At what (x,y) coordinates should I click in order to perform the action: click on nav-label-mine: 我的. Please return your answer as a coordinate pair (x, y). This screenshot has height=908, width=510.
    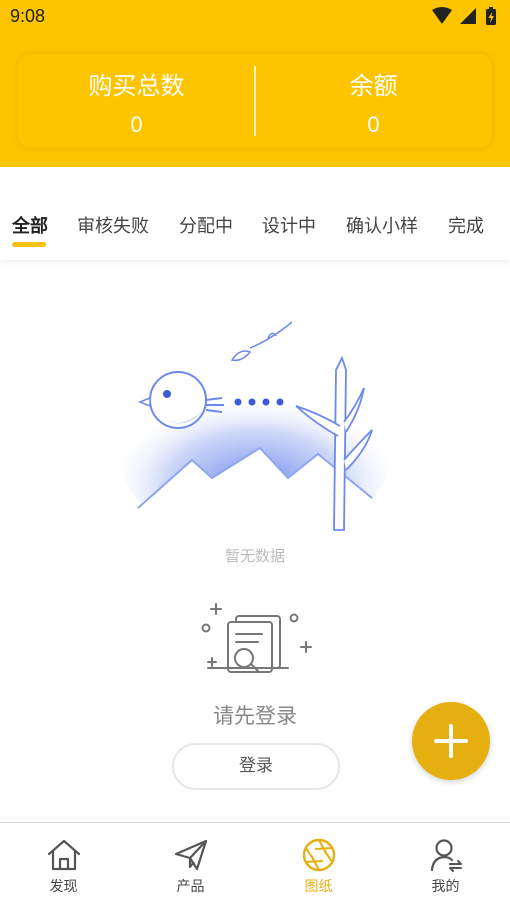
    Looking at the image, I should click on (445, 887).